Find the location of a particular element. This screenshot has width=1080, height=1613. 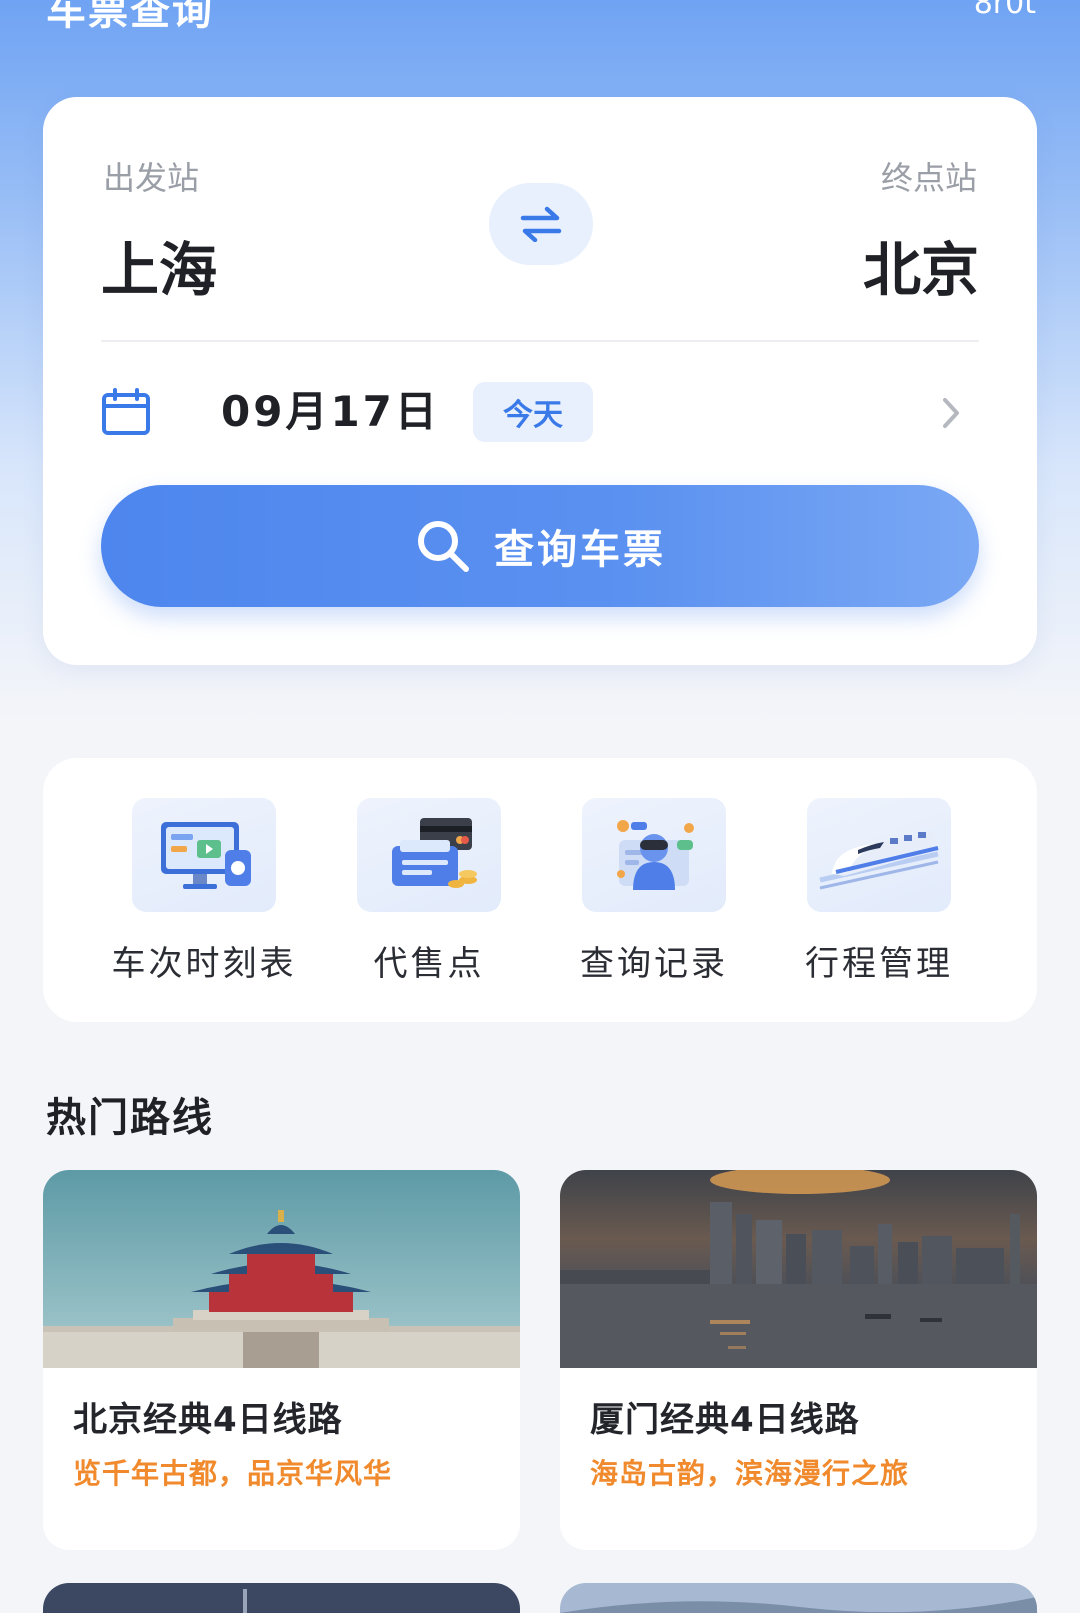

chevron-right-icon is located at coordinates (951, 413).